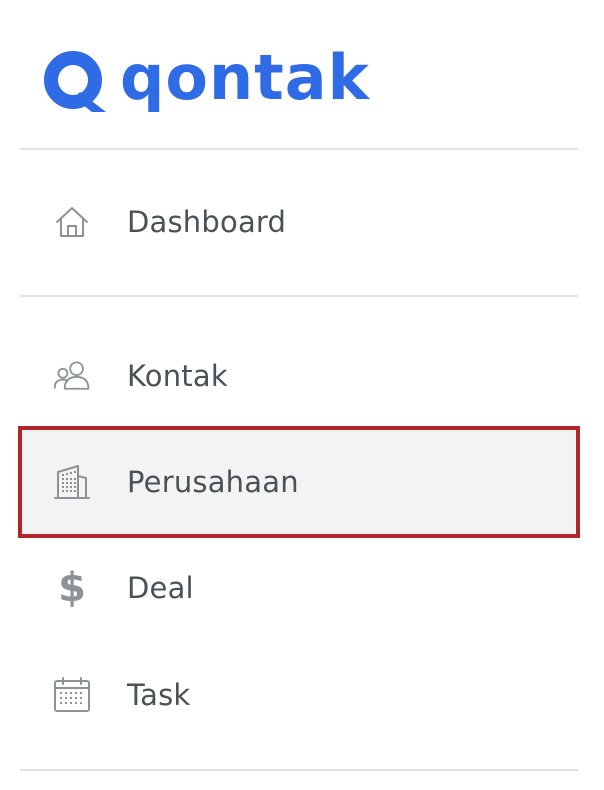 The image size is (604, 790). I want to click on divider-bottom, so click(299, 770).